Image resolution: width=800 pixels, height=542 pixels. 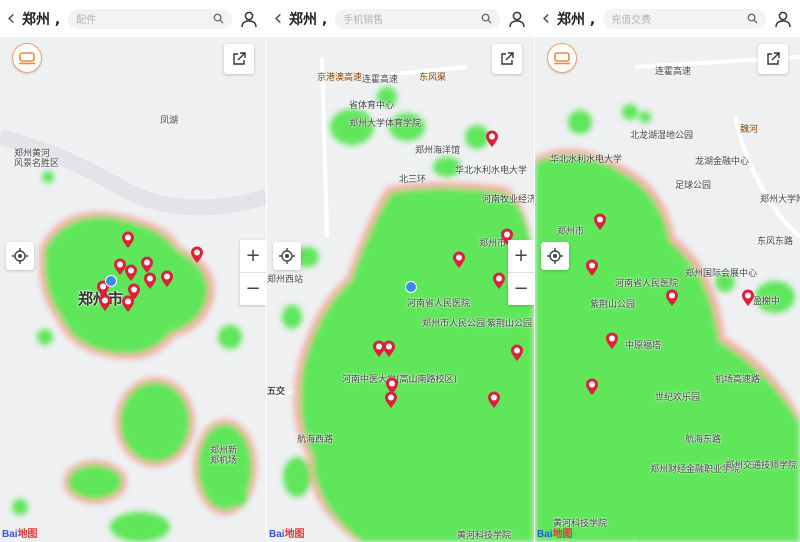 What do you see at coordinates (417, 18) in the screenshot?
I see `search-input: 手机销售` at bounding box center [417, 18].